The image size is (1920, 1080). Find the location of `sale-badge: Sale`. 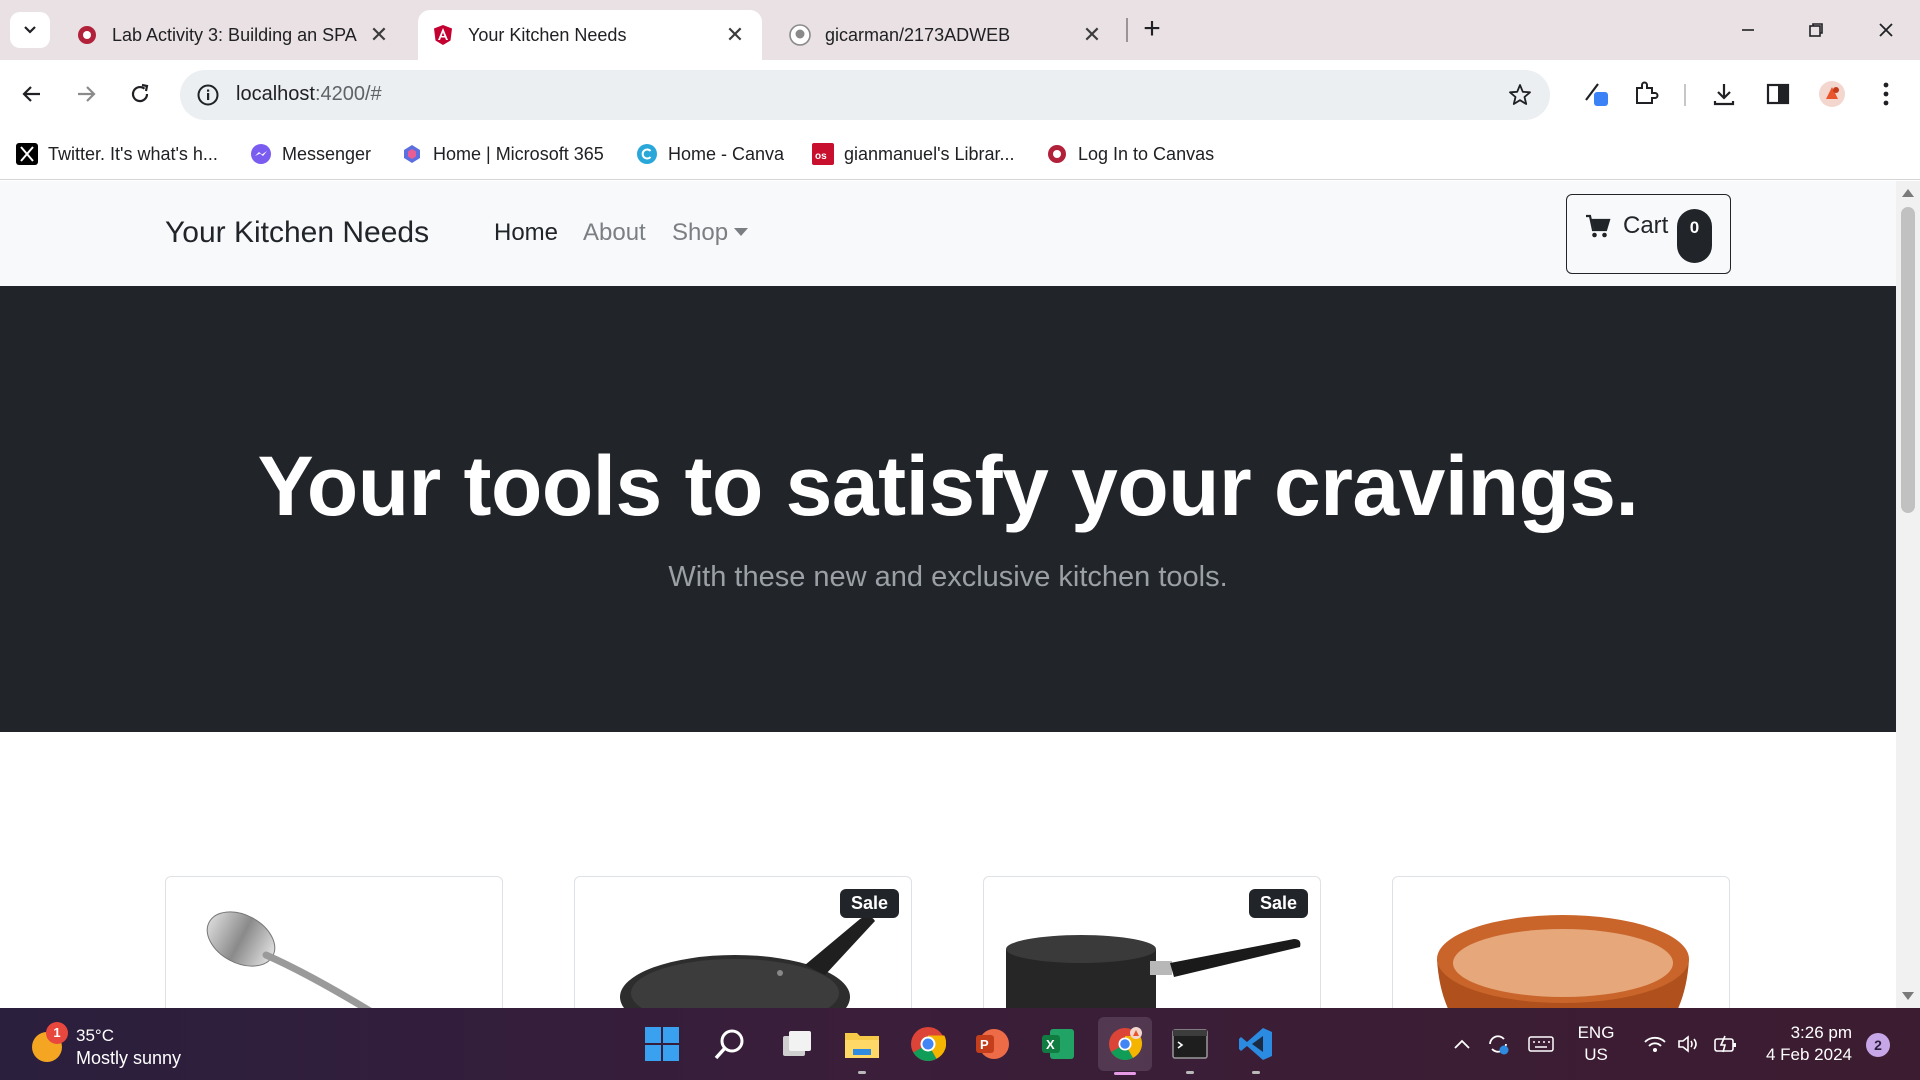

sale-badge: Sale is located at coordinates (1278, 903).